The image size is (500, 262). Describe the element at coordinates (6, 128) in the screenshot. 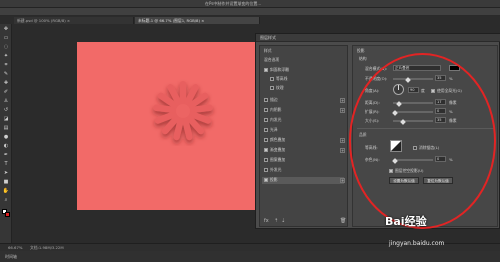

I see `gradient-icon: ▤` at that location.